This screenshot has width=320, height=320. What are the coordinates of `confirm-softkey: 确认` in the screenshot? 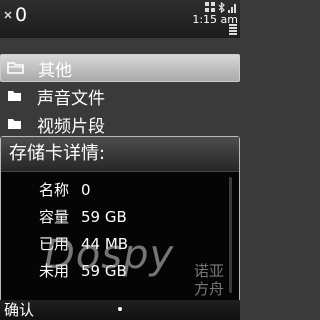 It's located at (19, 310).